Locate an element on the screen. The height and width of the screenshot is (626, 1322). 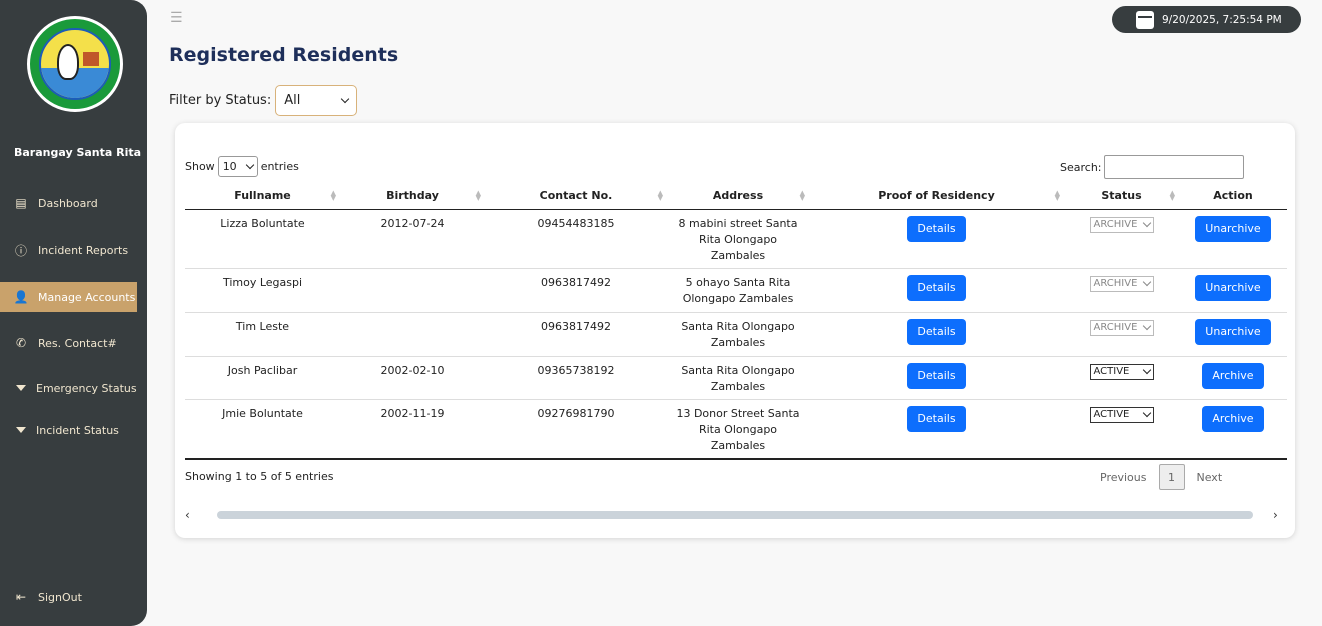
entries-control: Show 10 entries is located at coordinates (242, 166).